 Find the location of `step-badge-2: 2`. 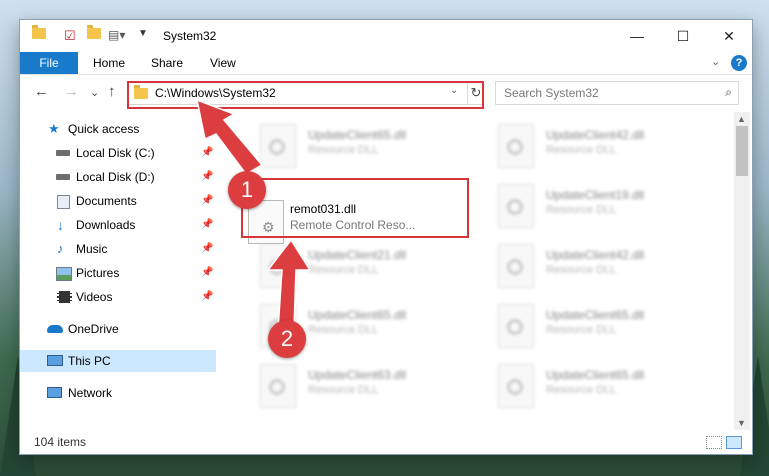

step-badge-2: 2 is located at coordinates (287, 339).